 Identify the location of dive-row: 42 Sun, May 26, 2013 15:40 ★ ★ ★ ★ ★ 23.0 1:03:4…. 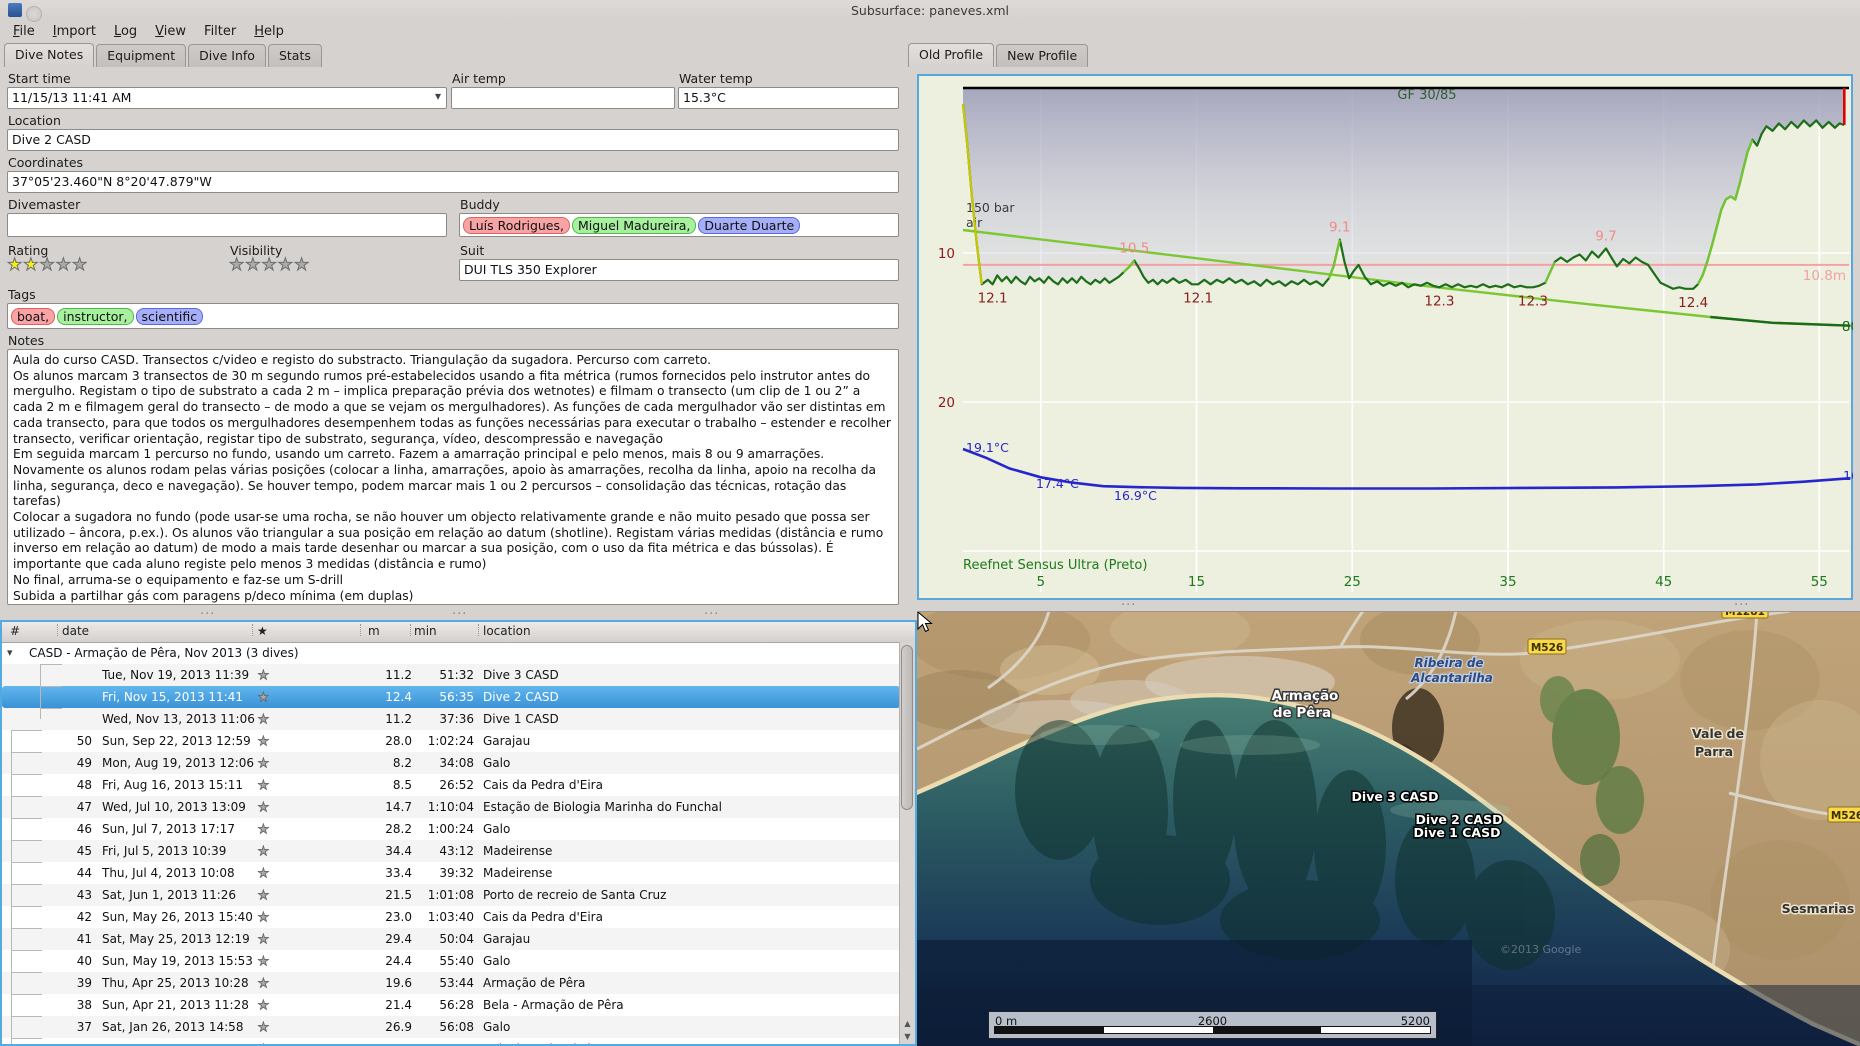
(451, 917).